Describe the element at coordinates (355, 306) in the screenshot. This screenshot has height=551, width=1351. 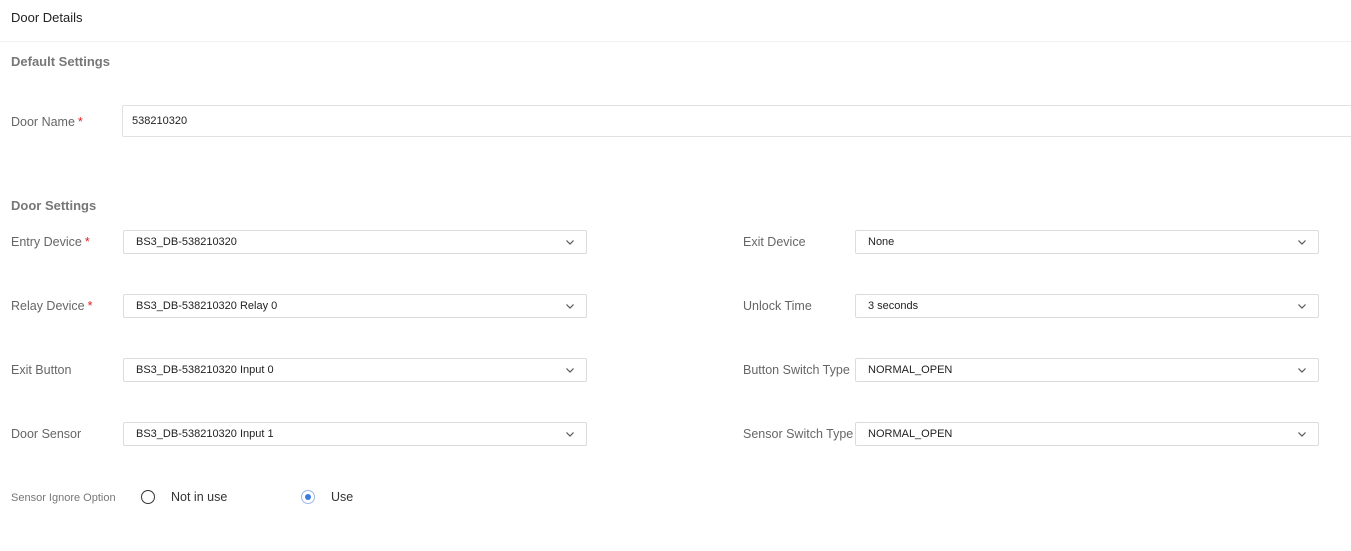
I see `relay-device-select: BS3_DB-538210320 Relay 0` at that location.